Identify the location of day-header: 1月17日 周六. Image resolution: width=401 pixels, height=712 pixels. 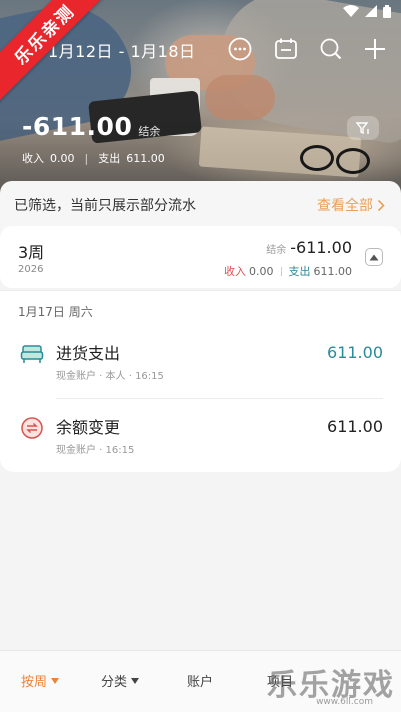
(55, 312).